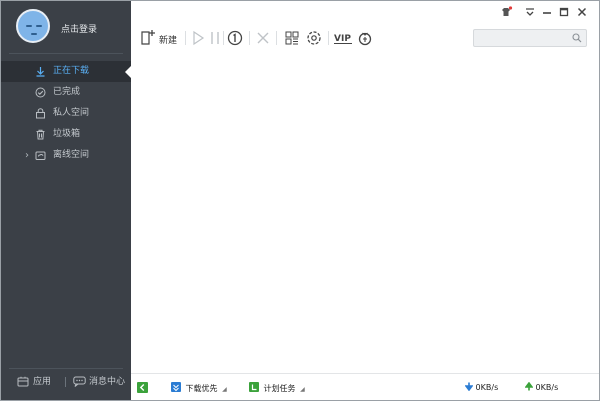 This screenshot has width=600, height=401. I want to click on sidebar-nav: 正在下载 已完成 私人空间 垃圾箱 › 离线空间, so click(66, 113).